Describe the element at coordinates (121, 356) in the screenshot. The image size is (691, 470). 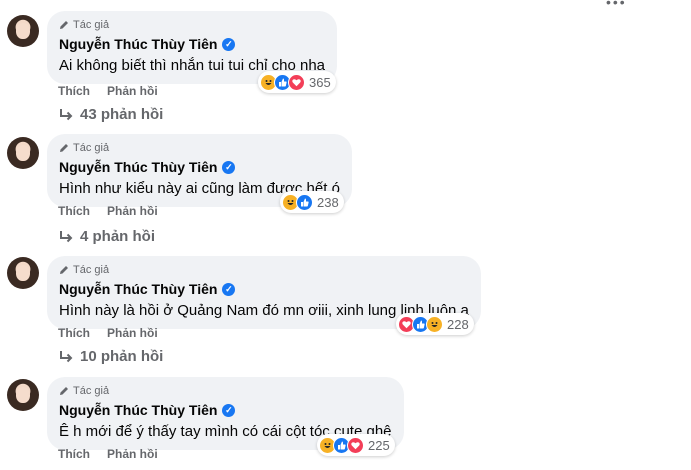
I see `replies-count: 10 phản hồi` at that location.